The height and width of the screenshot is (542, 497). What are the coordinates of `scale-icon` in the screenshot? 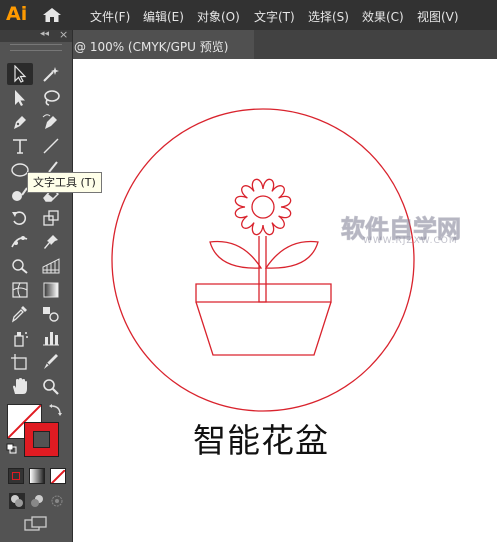 It's located at (51, 218).